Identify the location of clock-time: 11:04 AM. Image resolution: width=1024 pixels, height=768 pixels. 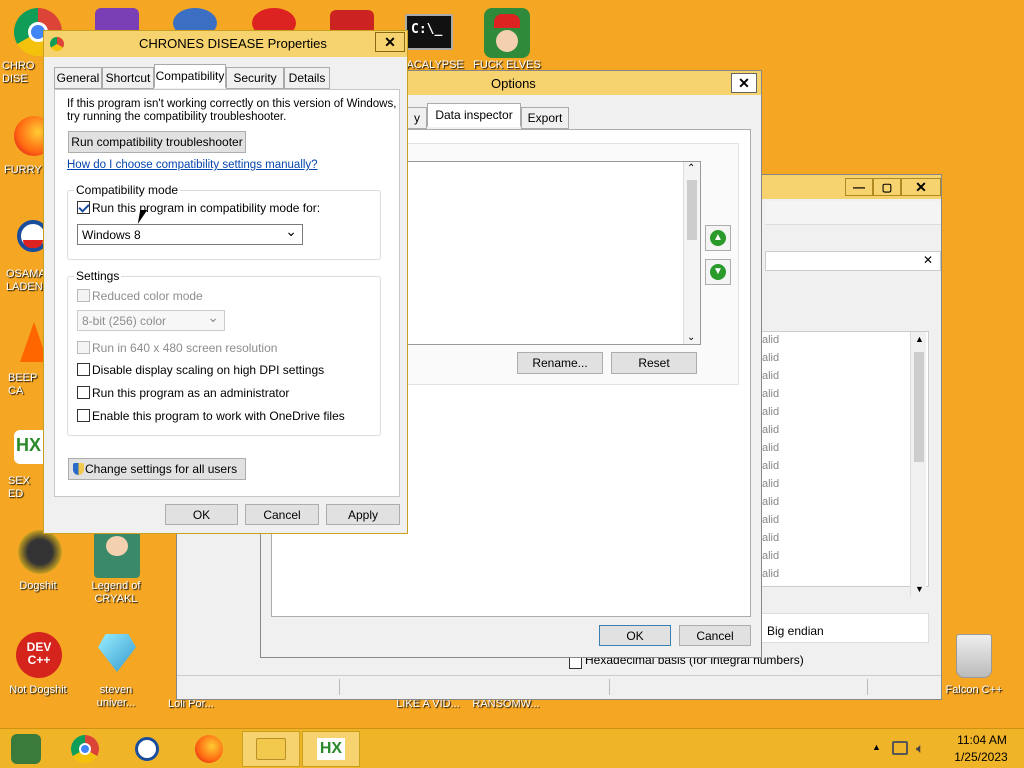
(982, 740).